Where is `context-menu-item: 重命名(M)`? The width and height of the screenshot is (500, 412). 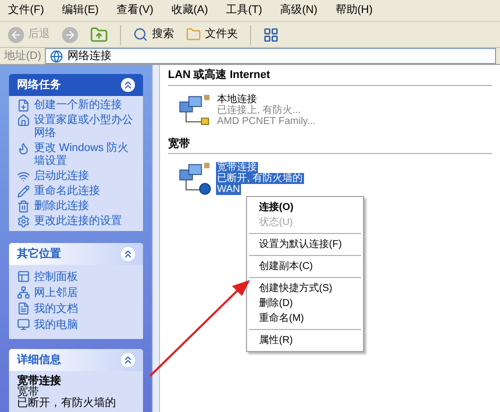
context-menu-item: 重命名(M) is located at coordinates (305, 318).